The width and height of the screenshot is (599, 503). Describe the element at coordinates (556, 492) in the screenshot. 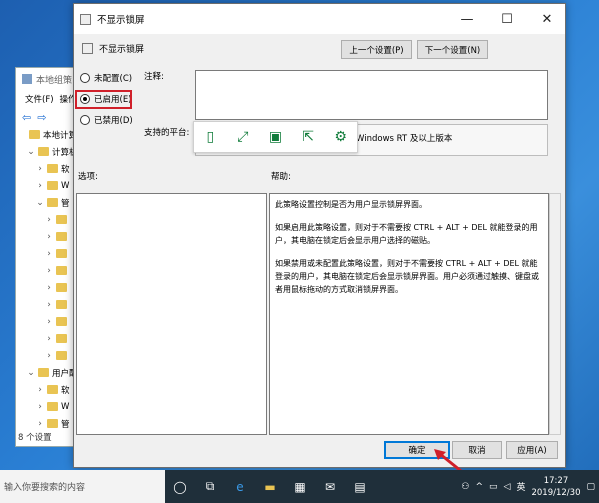

I see `clock-date: 2019/12/30` at that location.